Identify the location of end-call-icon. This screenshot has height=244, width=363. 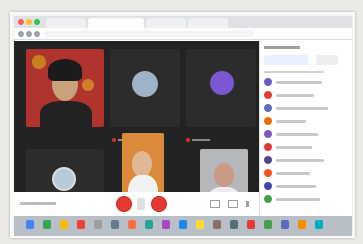
(141, 204).